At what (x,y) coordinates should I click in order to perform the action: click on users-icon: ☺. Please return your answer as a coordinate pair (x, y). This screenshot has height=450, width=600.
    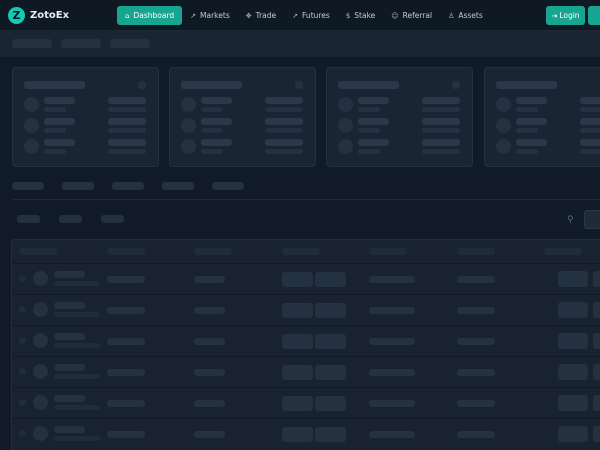
    Looking at the image, I should click on (395, 15).